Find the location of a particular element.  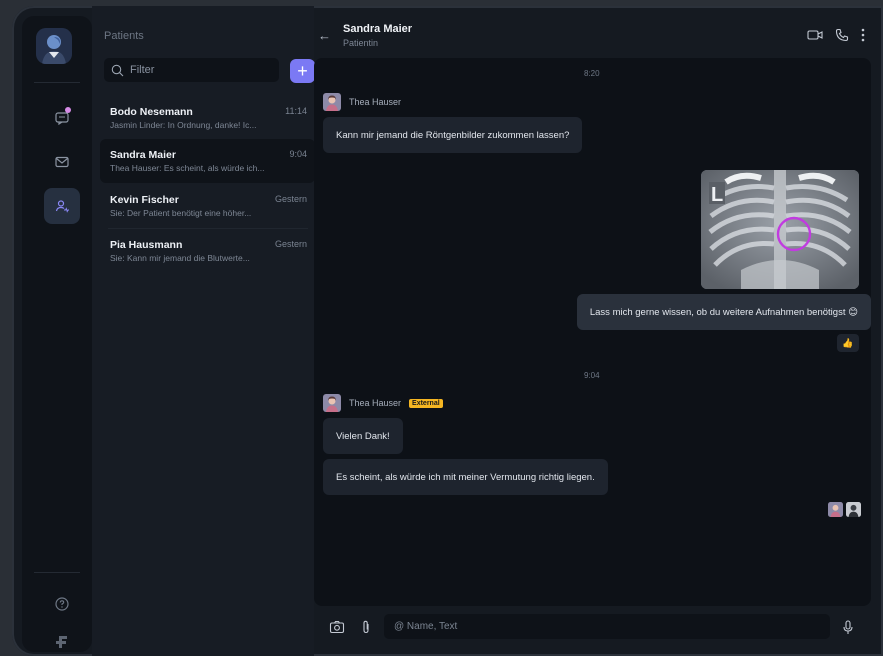

mail-icon is located at coordinates (62, 162).